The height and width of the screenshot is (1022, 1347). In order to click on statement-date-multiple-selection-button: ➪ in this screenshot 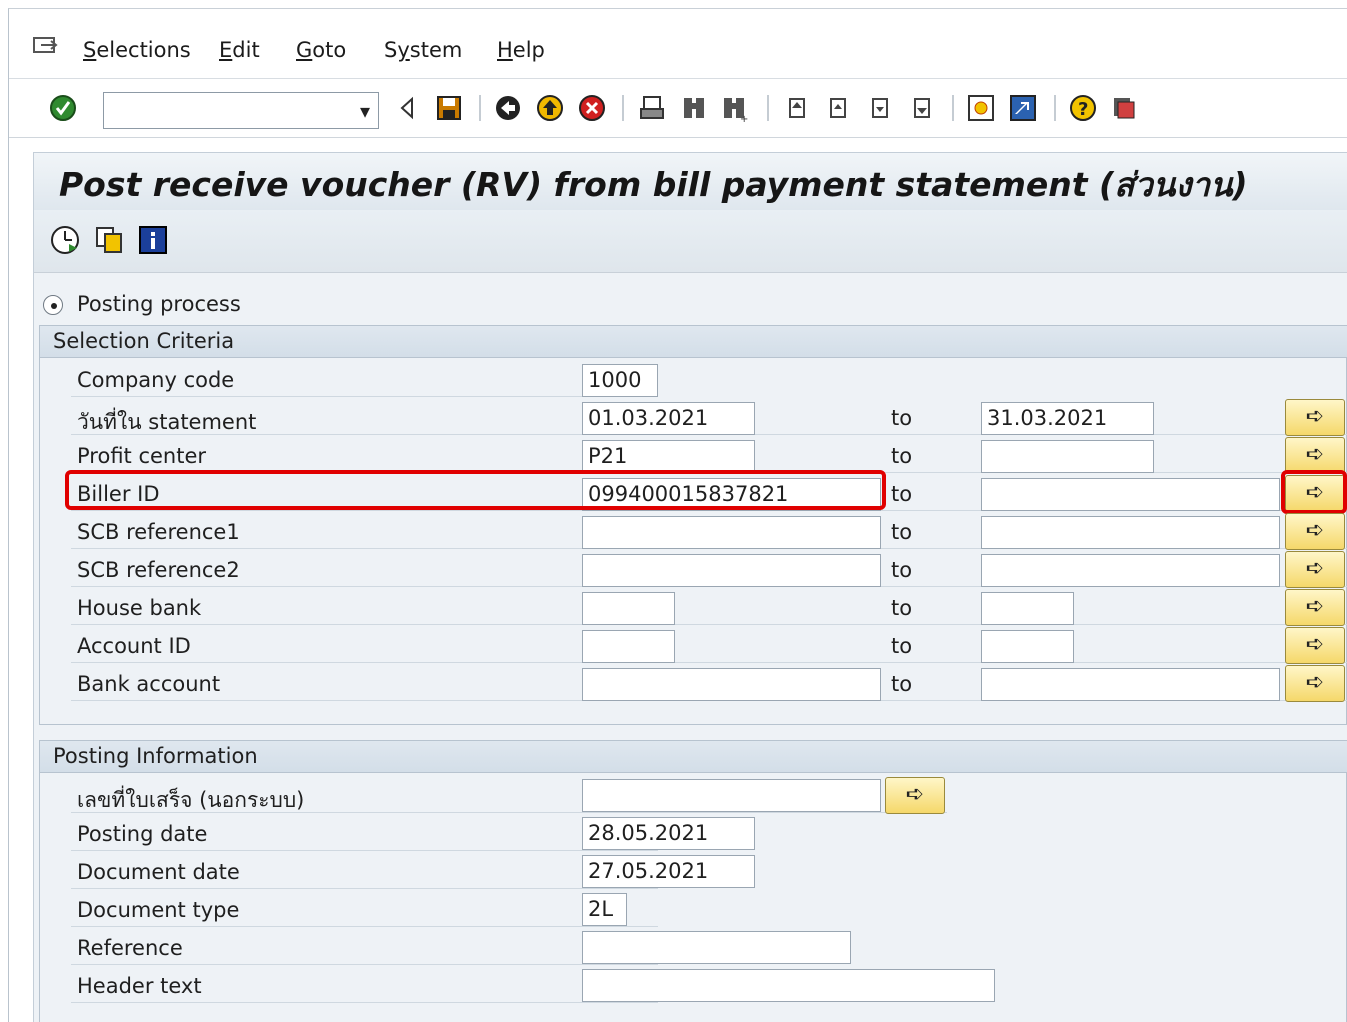, I will do `click(1315, 417)`.